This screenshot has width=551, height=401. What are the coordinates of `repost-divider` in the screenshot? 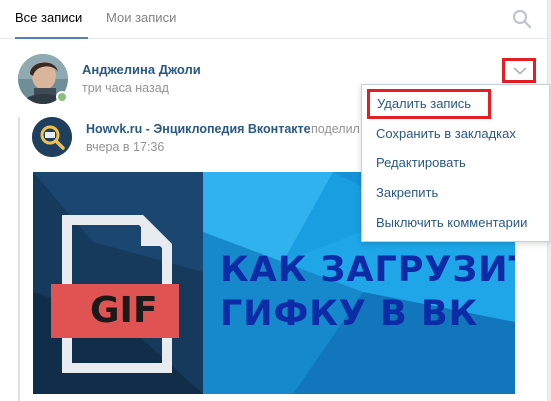 It's located at (19, 259).